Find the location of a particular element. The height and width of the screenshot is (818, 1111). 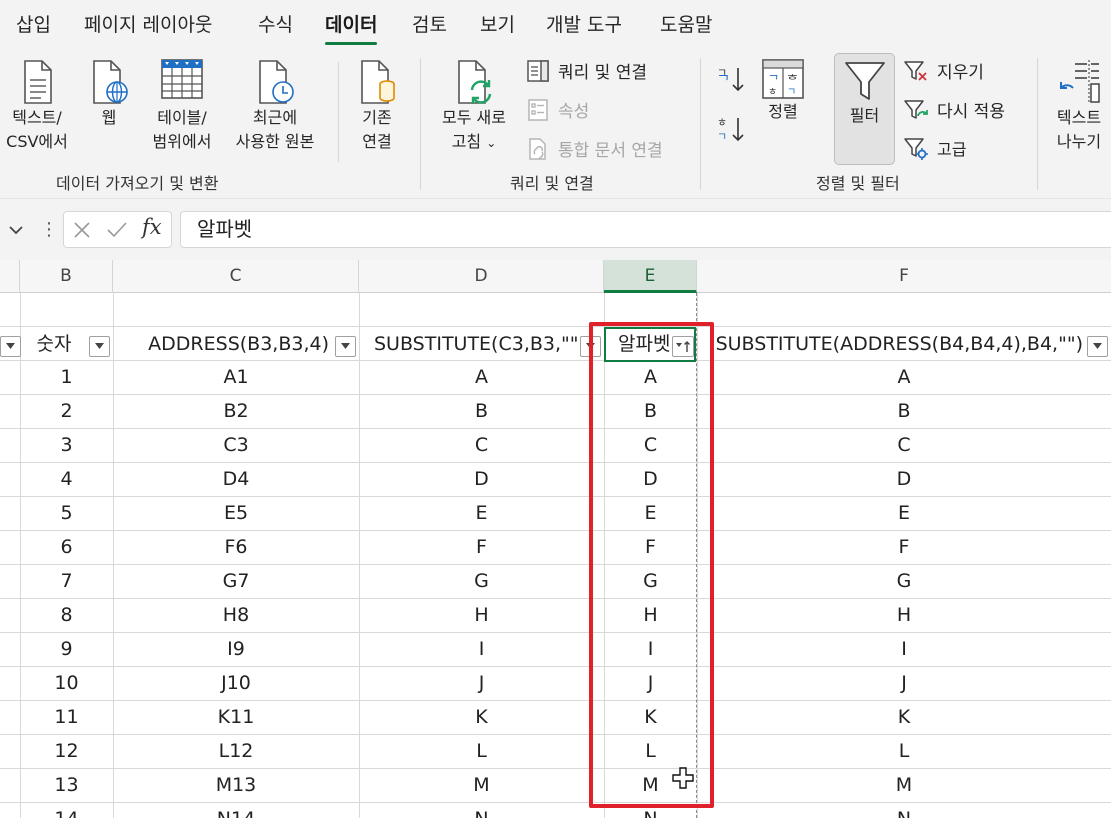

cell-e: E is located at coordinates (650, 513).